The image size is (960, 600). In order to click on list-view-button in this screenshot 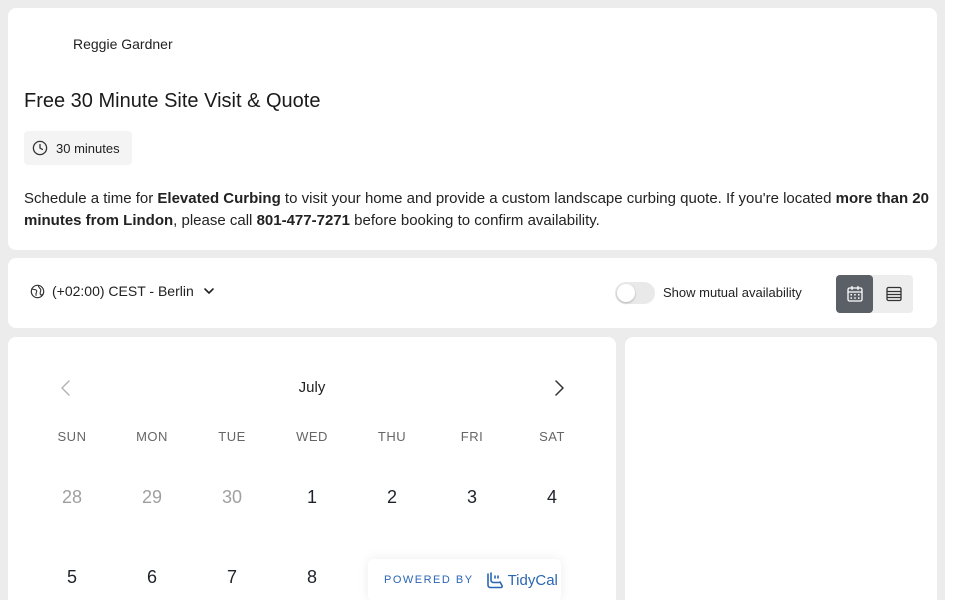, I will do `click(893, 294)`.